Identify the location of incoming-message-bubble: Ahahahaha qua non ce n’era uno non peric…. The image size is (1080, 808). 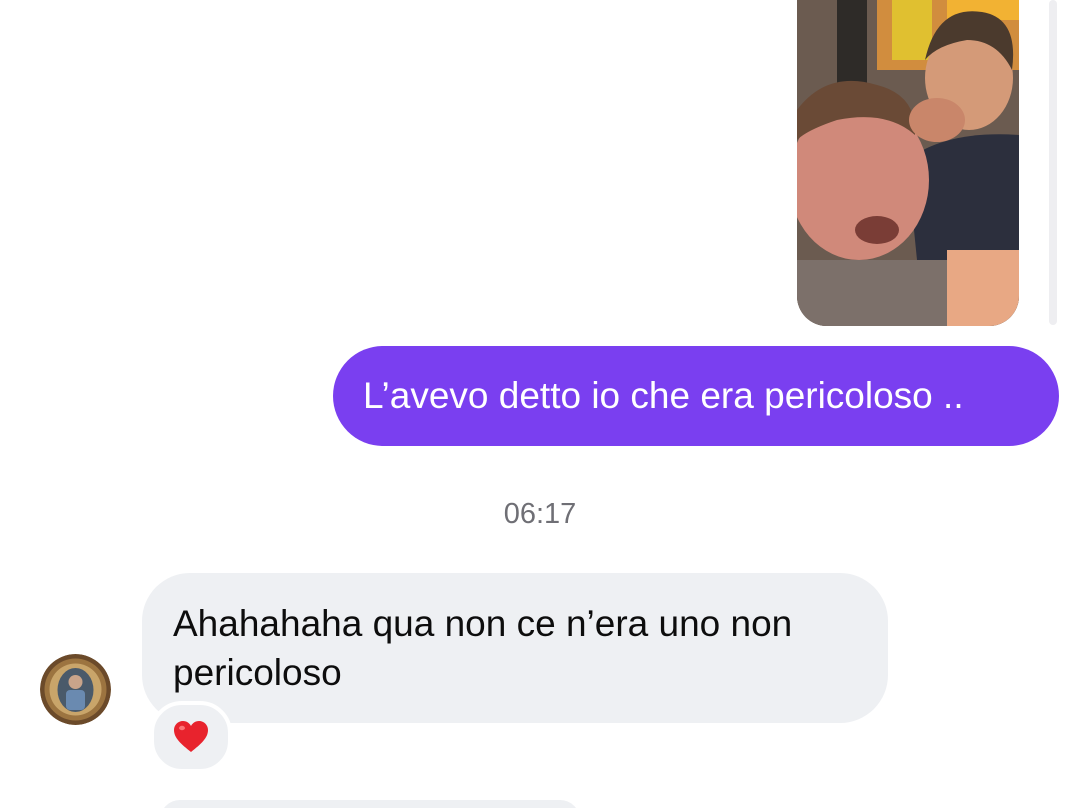
(515, 648).